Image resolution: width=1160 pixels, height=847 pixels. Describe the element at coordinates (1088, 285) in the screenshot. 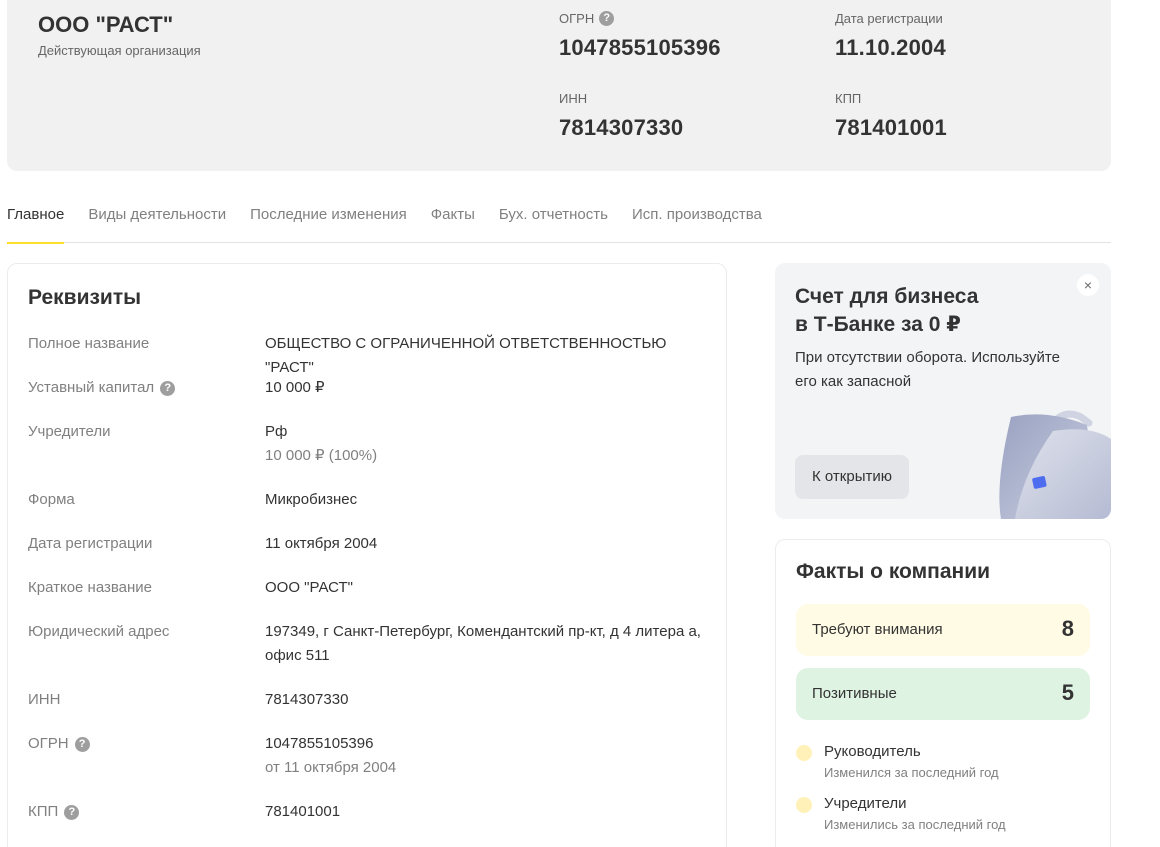

I see `close-icon: ×` at that location.